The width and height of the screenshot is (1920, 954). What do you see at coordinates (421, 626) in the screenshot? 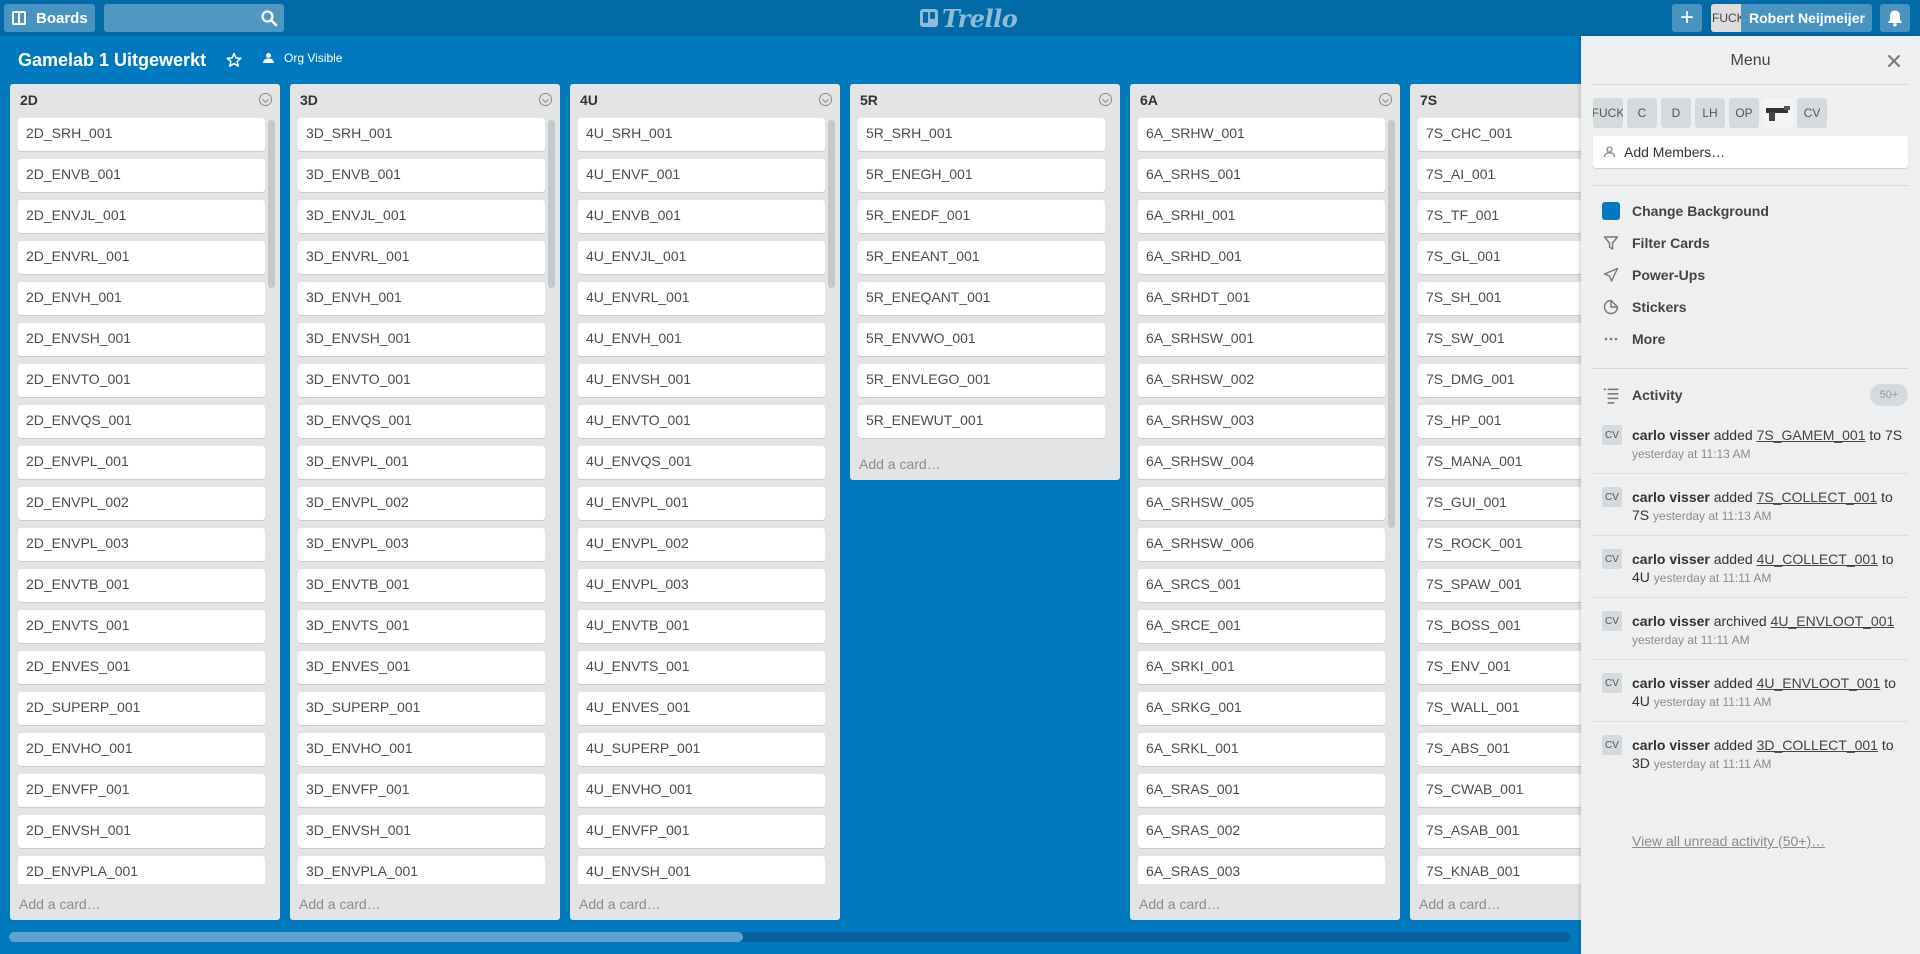
I see `card: 3D_ENVTS_001` at bounding box center [421, 626].